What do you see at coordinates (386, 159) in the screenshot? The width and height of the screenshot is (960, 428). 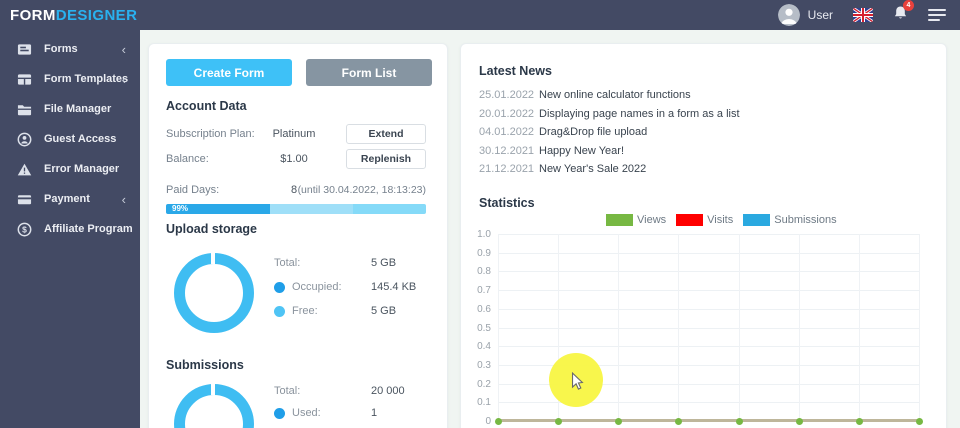 I see `replenish-button: Replenish` at bounding box center [386, 159].